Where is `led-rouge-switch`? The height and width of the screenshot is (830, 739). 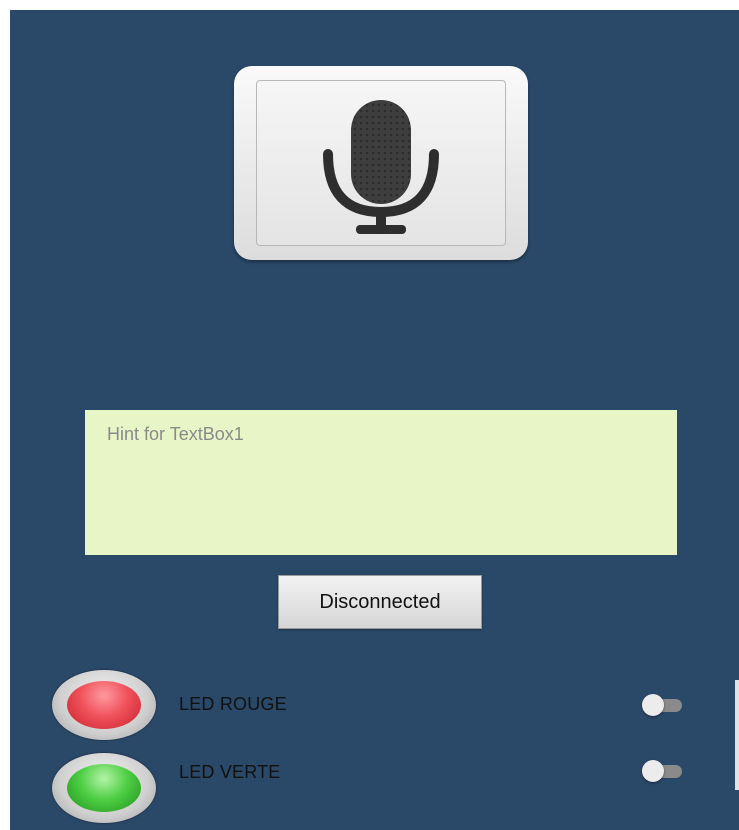 led-rouge-switch is located at coordinates (662, 705).